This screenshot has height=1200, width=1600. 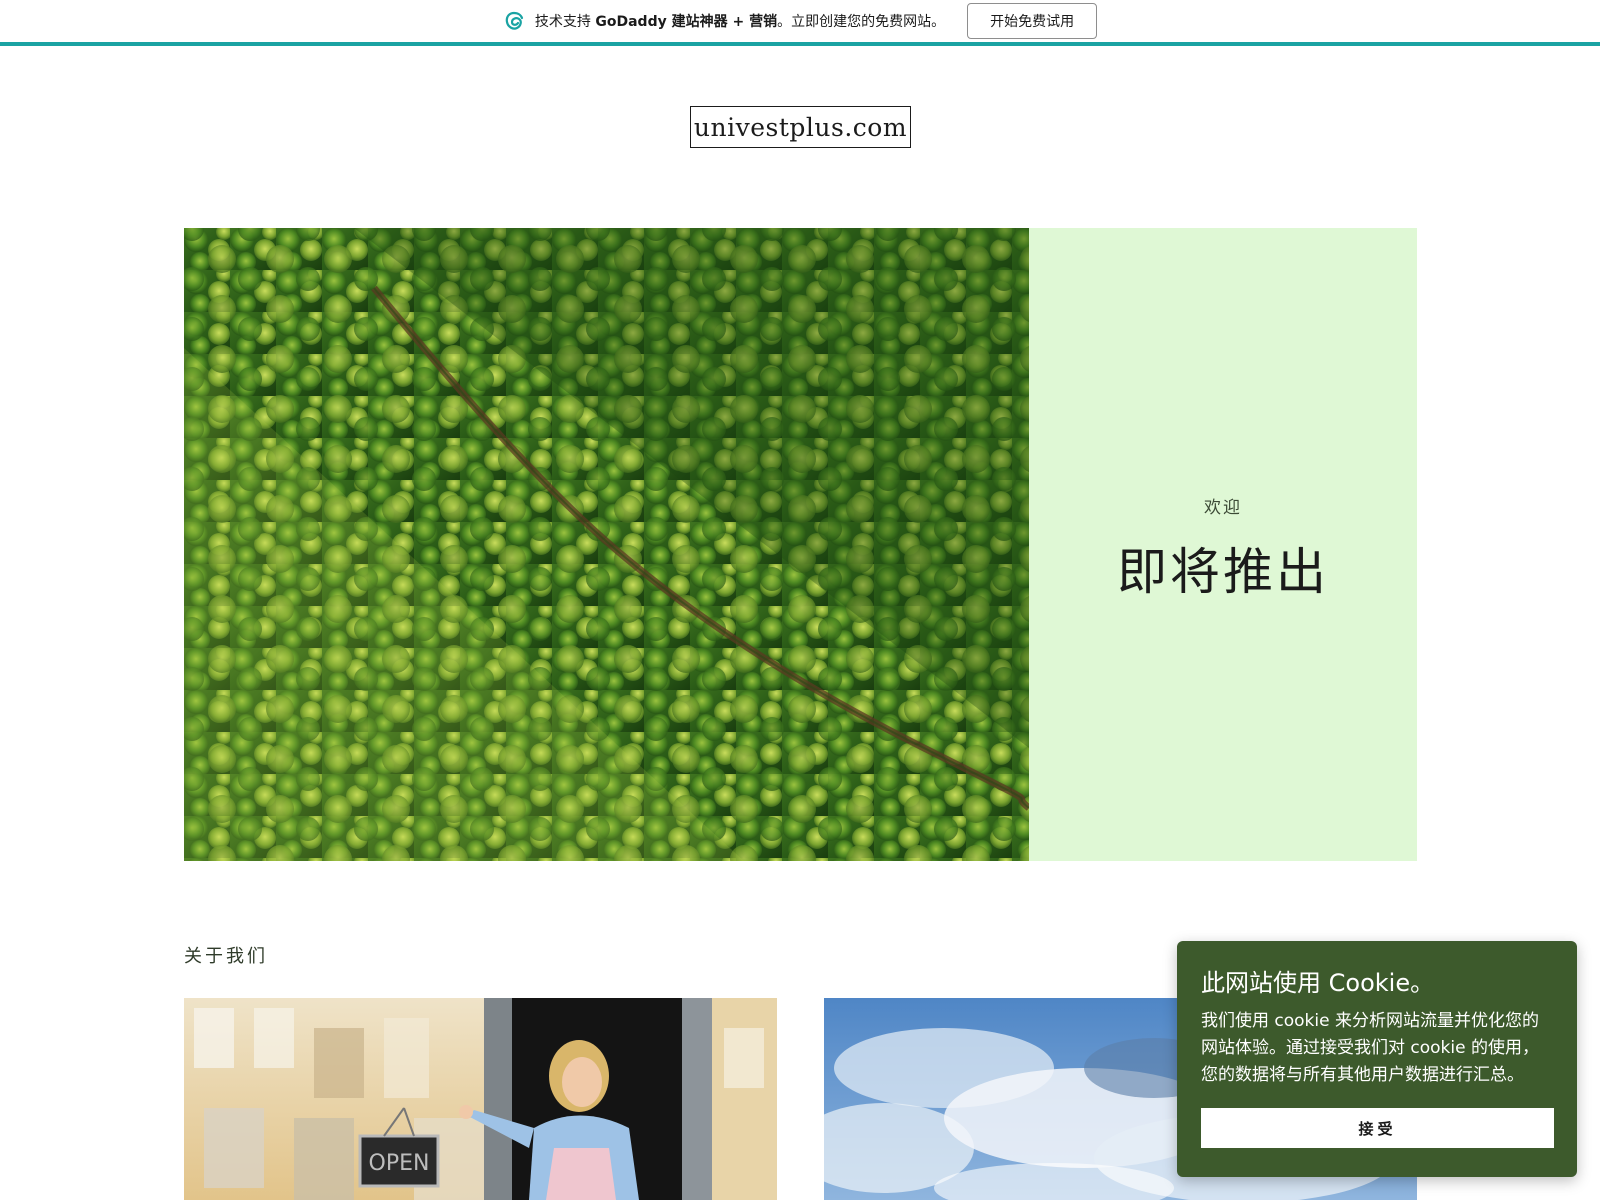 I want to click on promo-text-suffix: 。立即创建您的免费网站。, so click(x=861, y=22).